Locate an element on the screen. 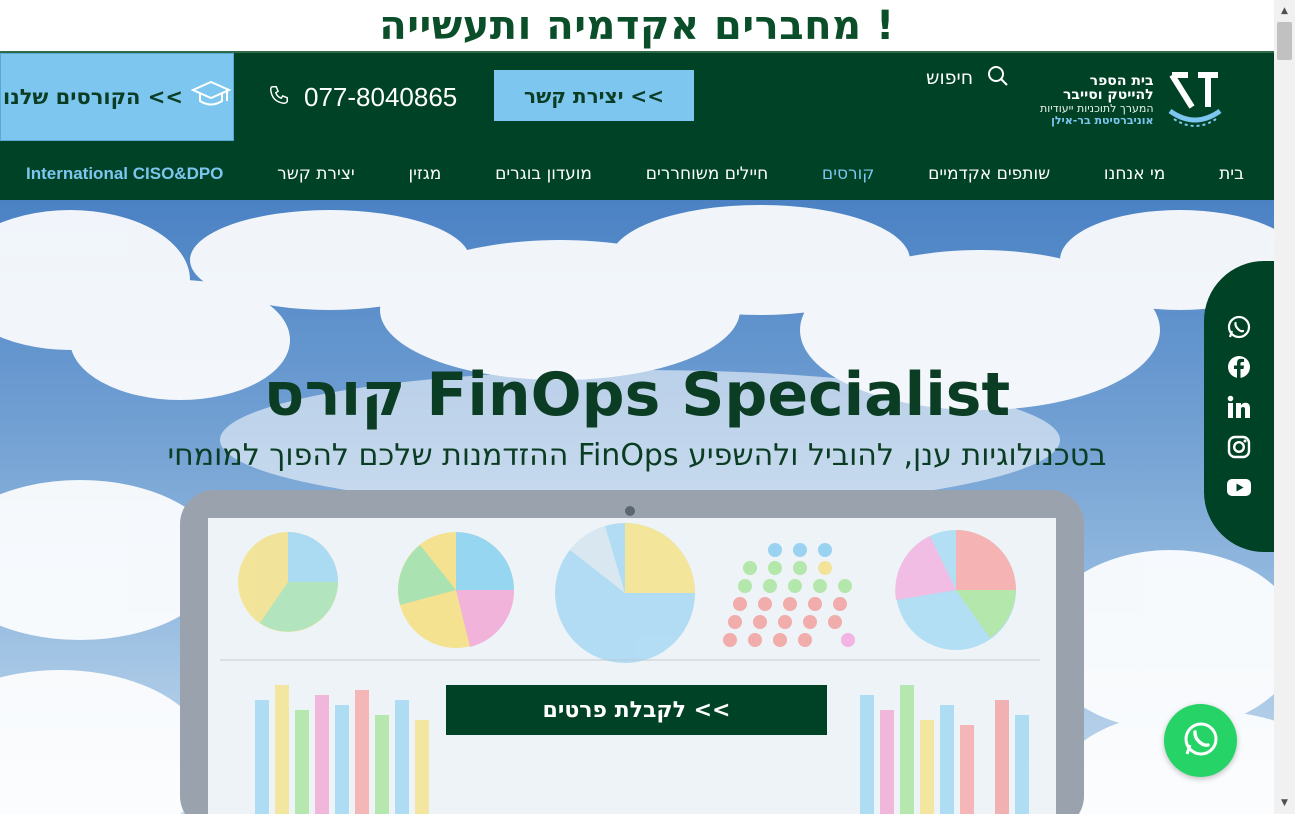  nav-item-courses: קורסים is located at coordinates (848, 174).